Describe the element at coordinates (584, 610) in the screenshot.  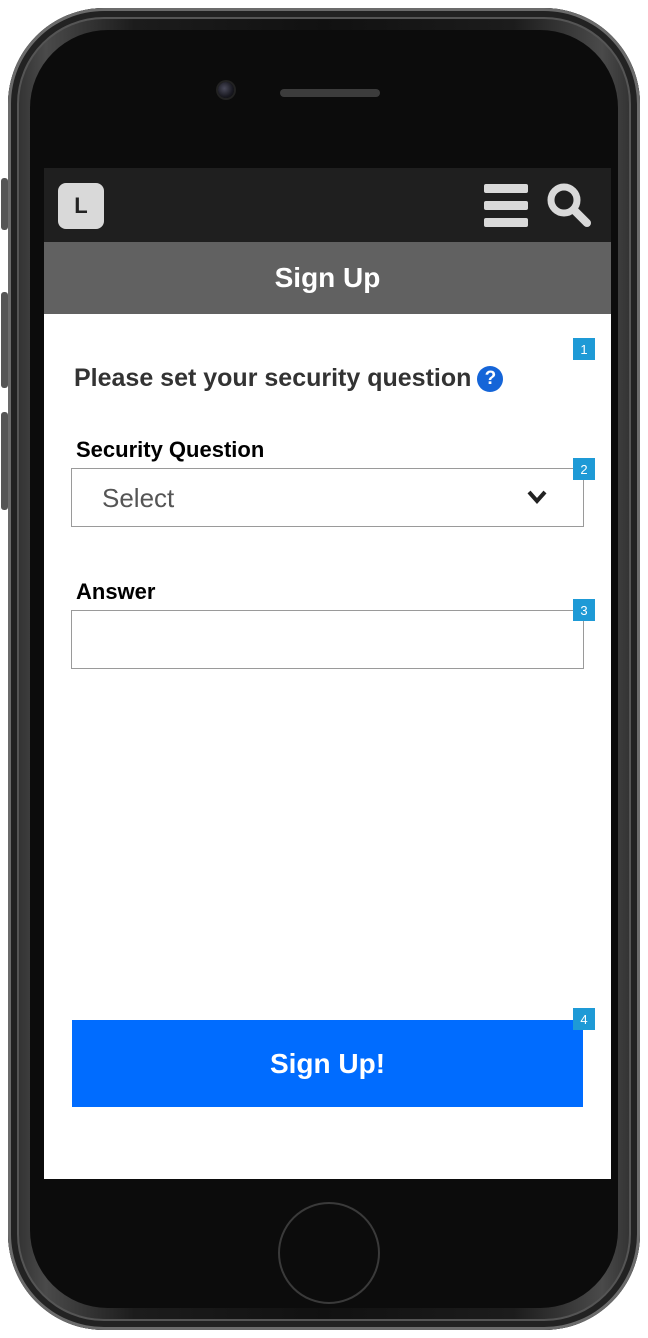
I see `annotation-badge-3: 3` at that location.